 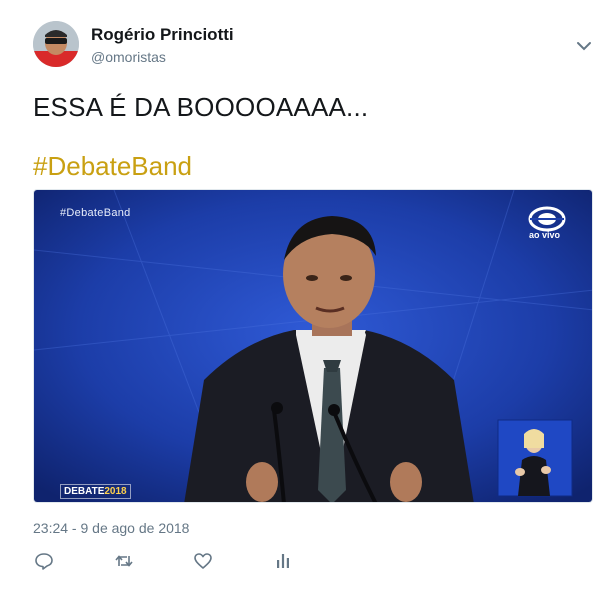 I want to click on chevron-down-icon, so click(x=584, y=46).